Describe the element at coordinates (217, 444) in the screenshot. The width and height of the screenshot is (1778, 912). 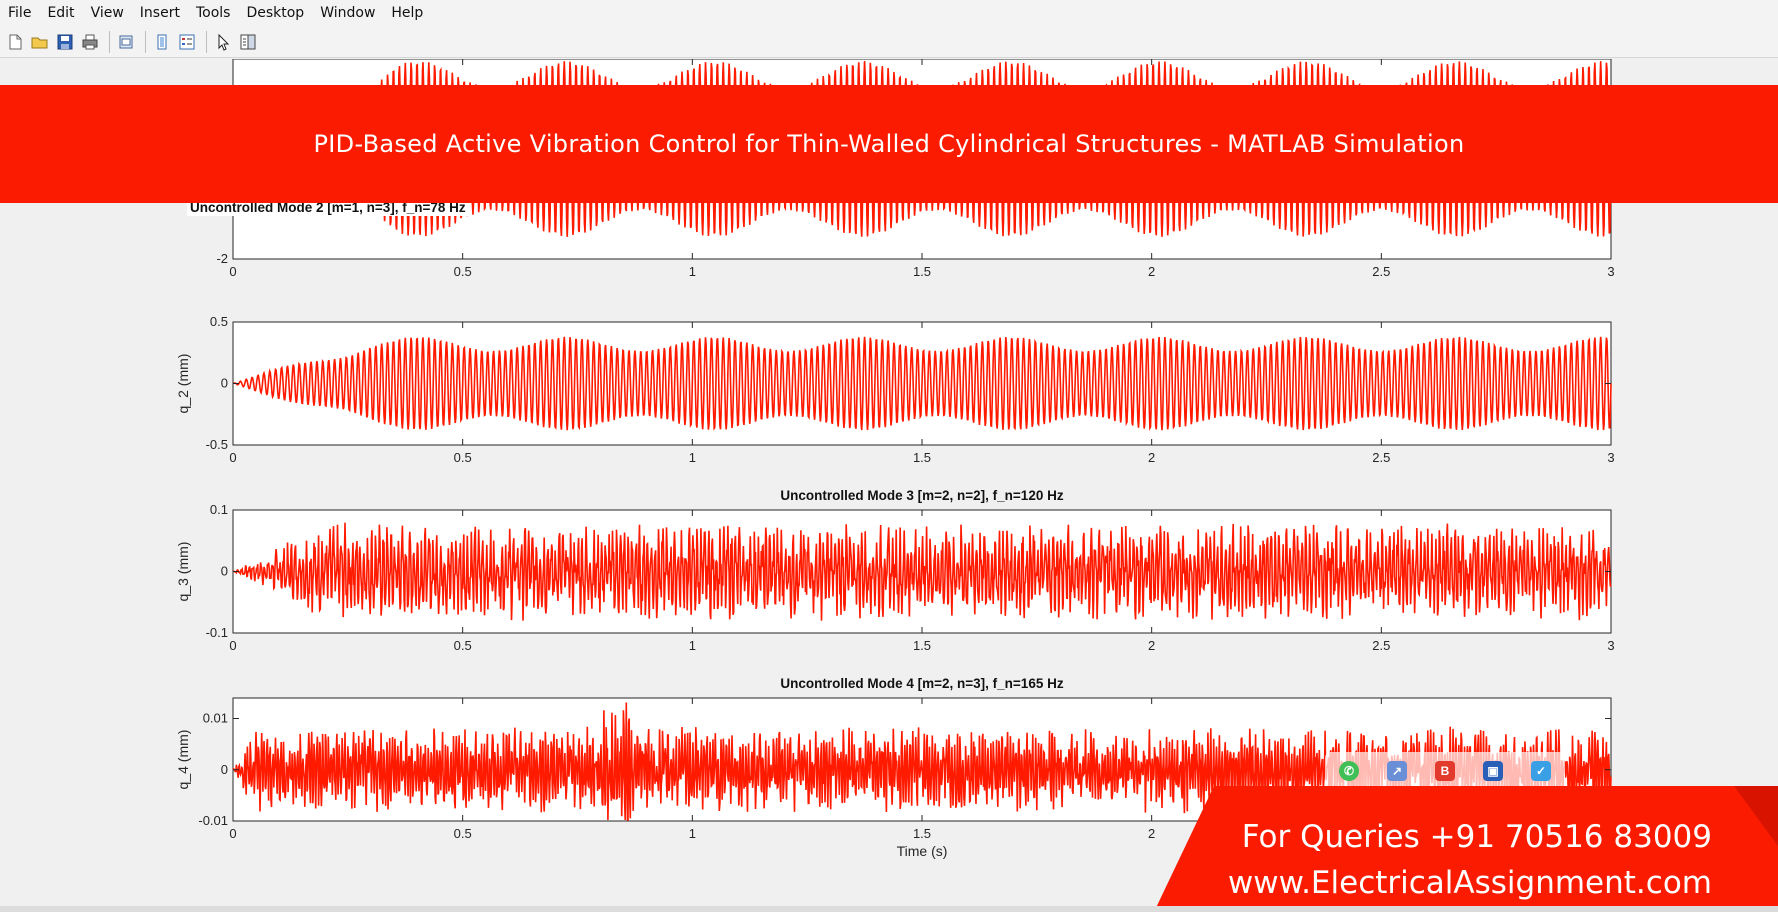
I see `y-tick-label: -0.5` at that location.